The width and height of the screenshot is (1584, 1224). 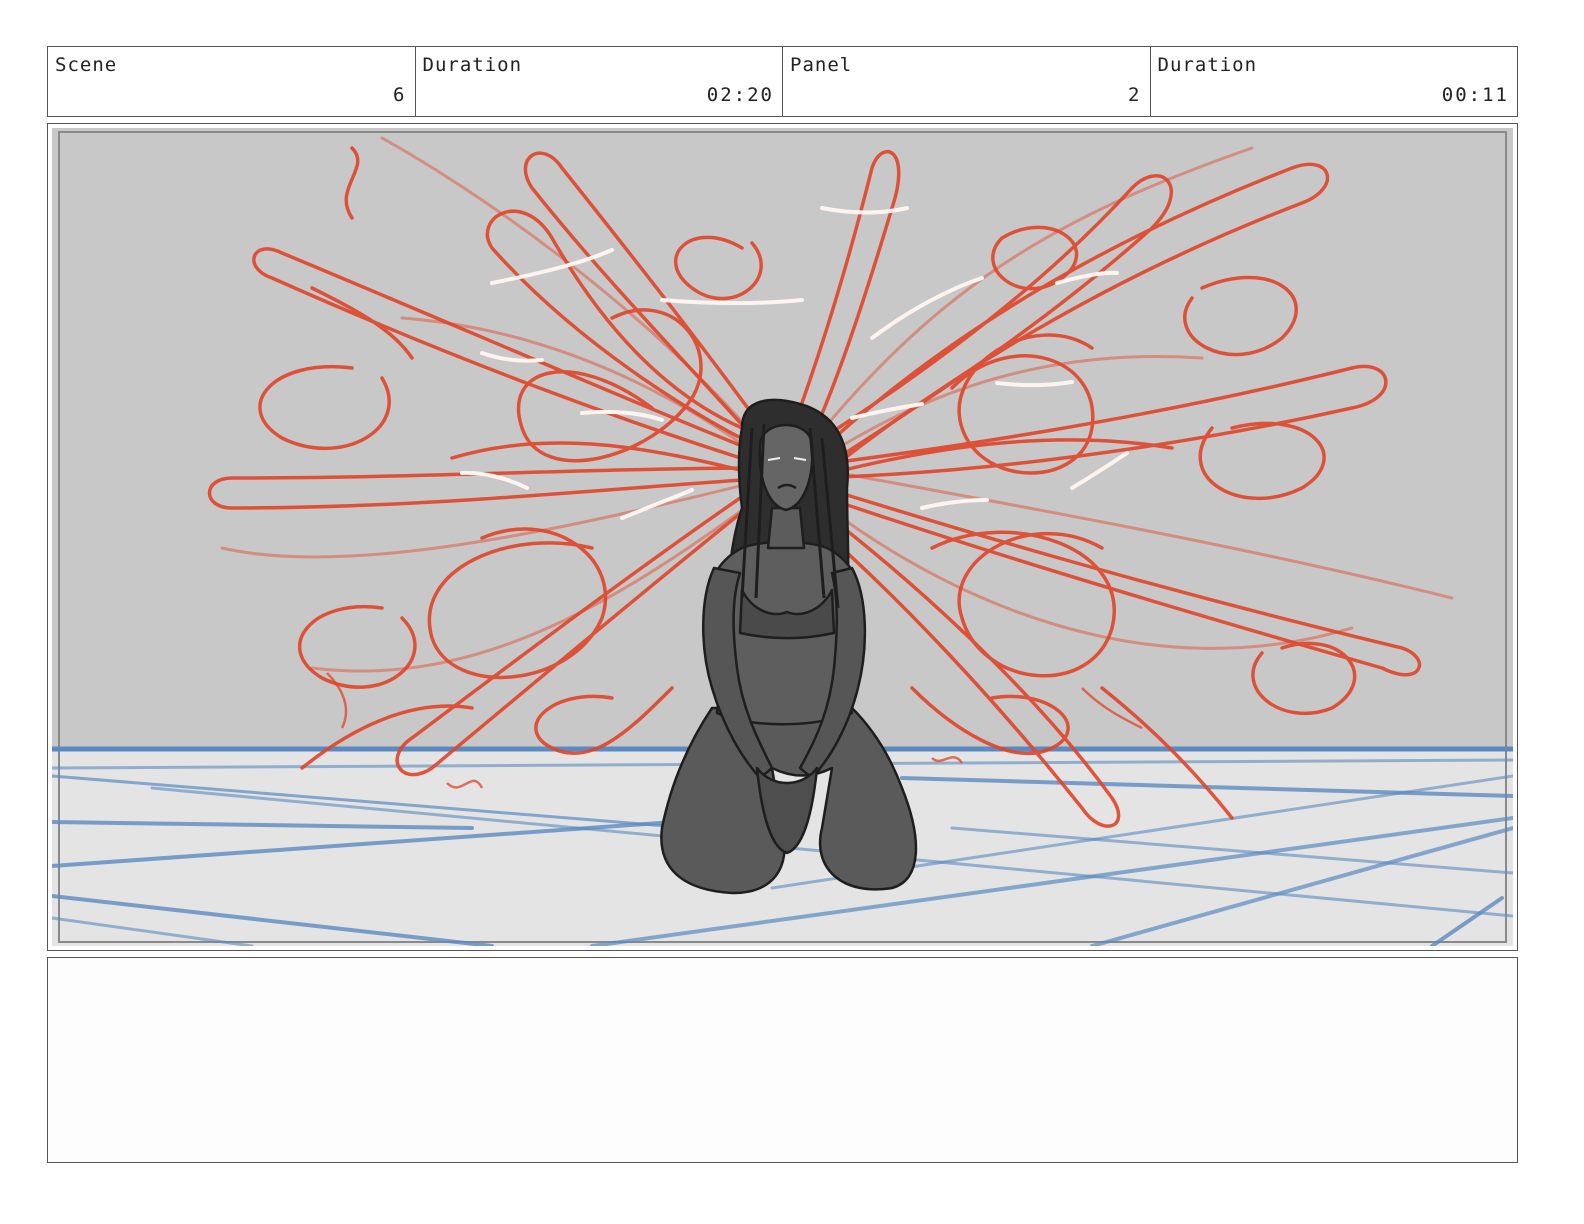 I want to click on scene-duration-label: Duration, so click(x=472, y=65).